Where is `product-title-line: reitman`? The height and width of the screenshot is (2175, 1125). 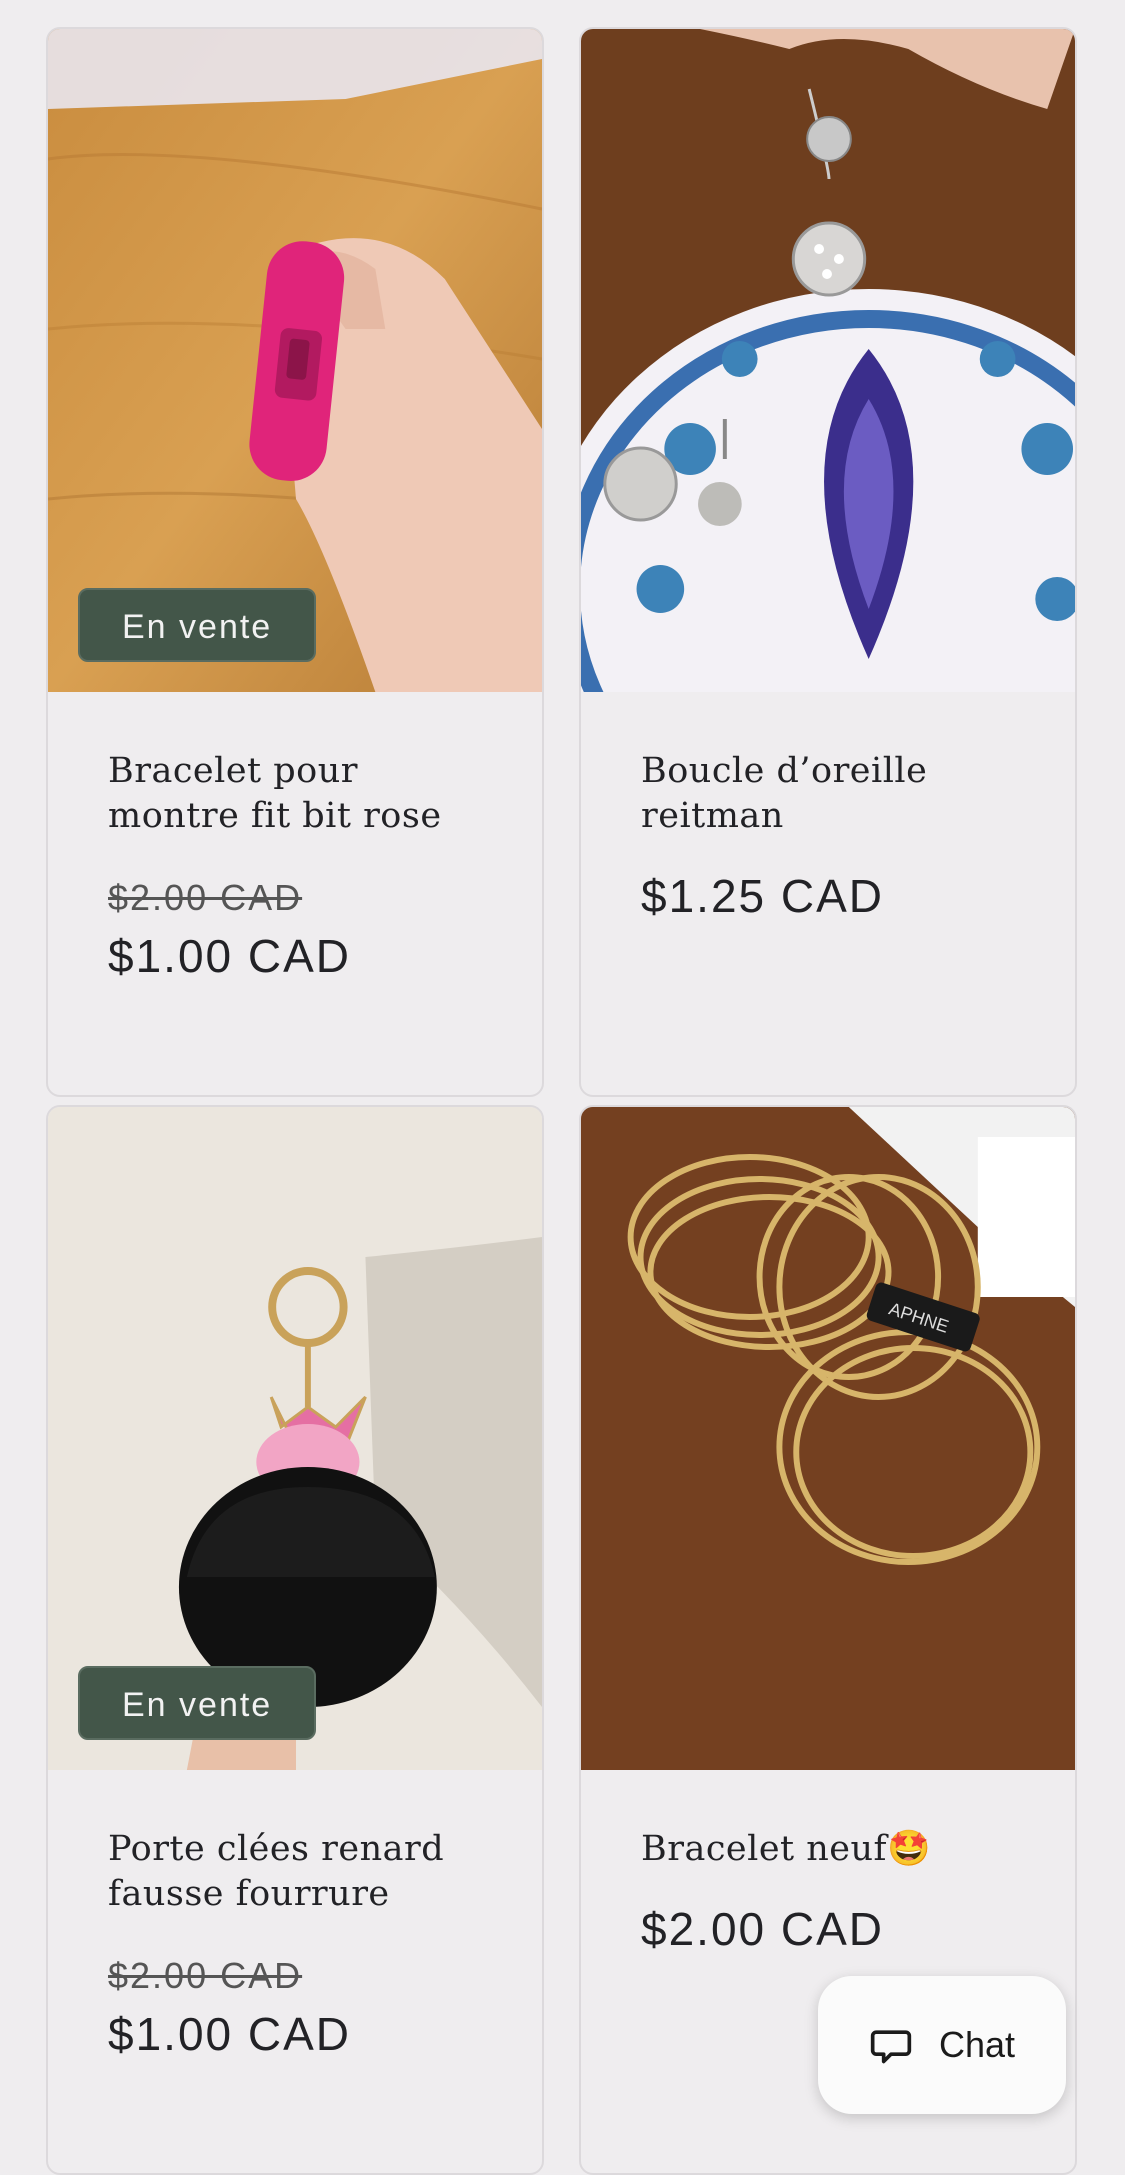 product-title-line: reitman is located at coordinates (712, 816).